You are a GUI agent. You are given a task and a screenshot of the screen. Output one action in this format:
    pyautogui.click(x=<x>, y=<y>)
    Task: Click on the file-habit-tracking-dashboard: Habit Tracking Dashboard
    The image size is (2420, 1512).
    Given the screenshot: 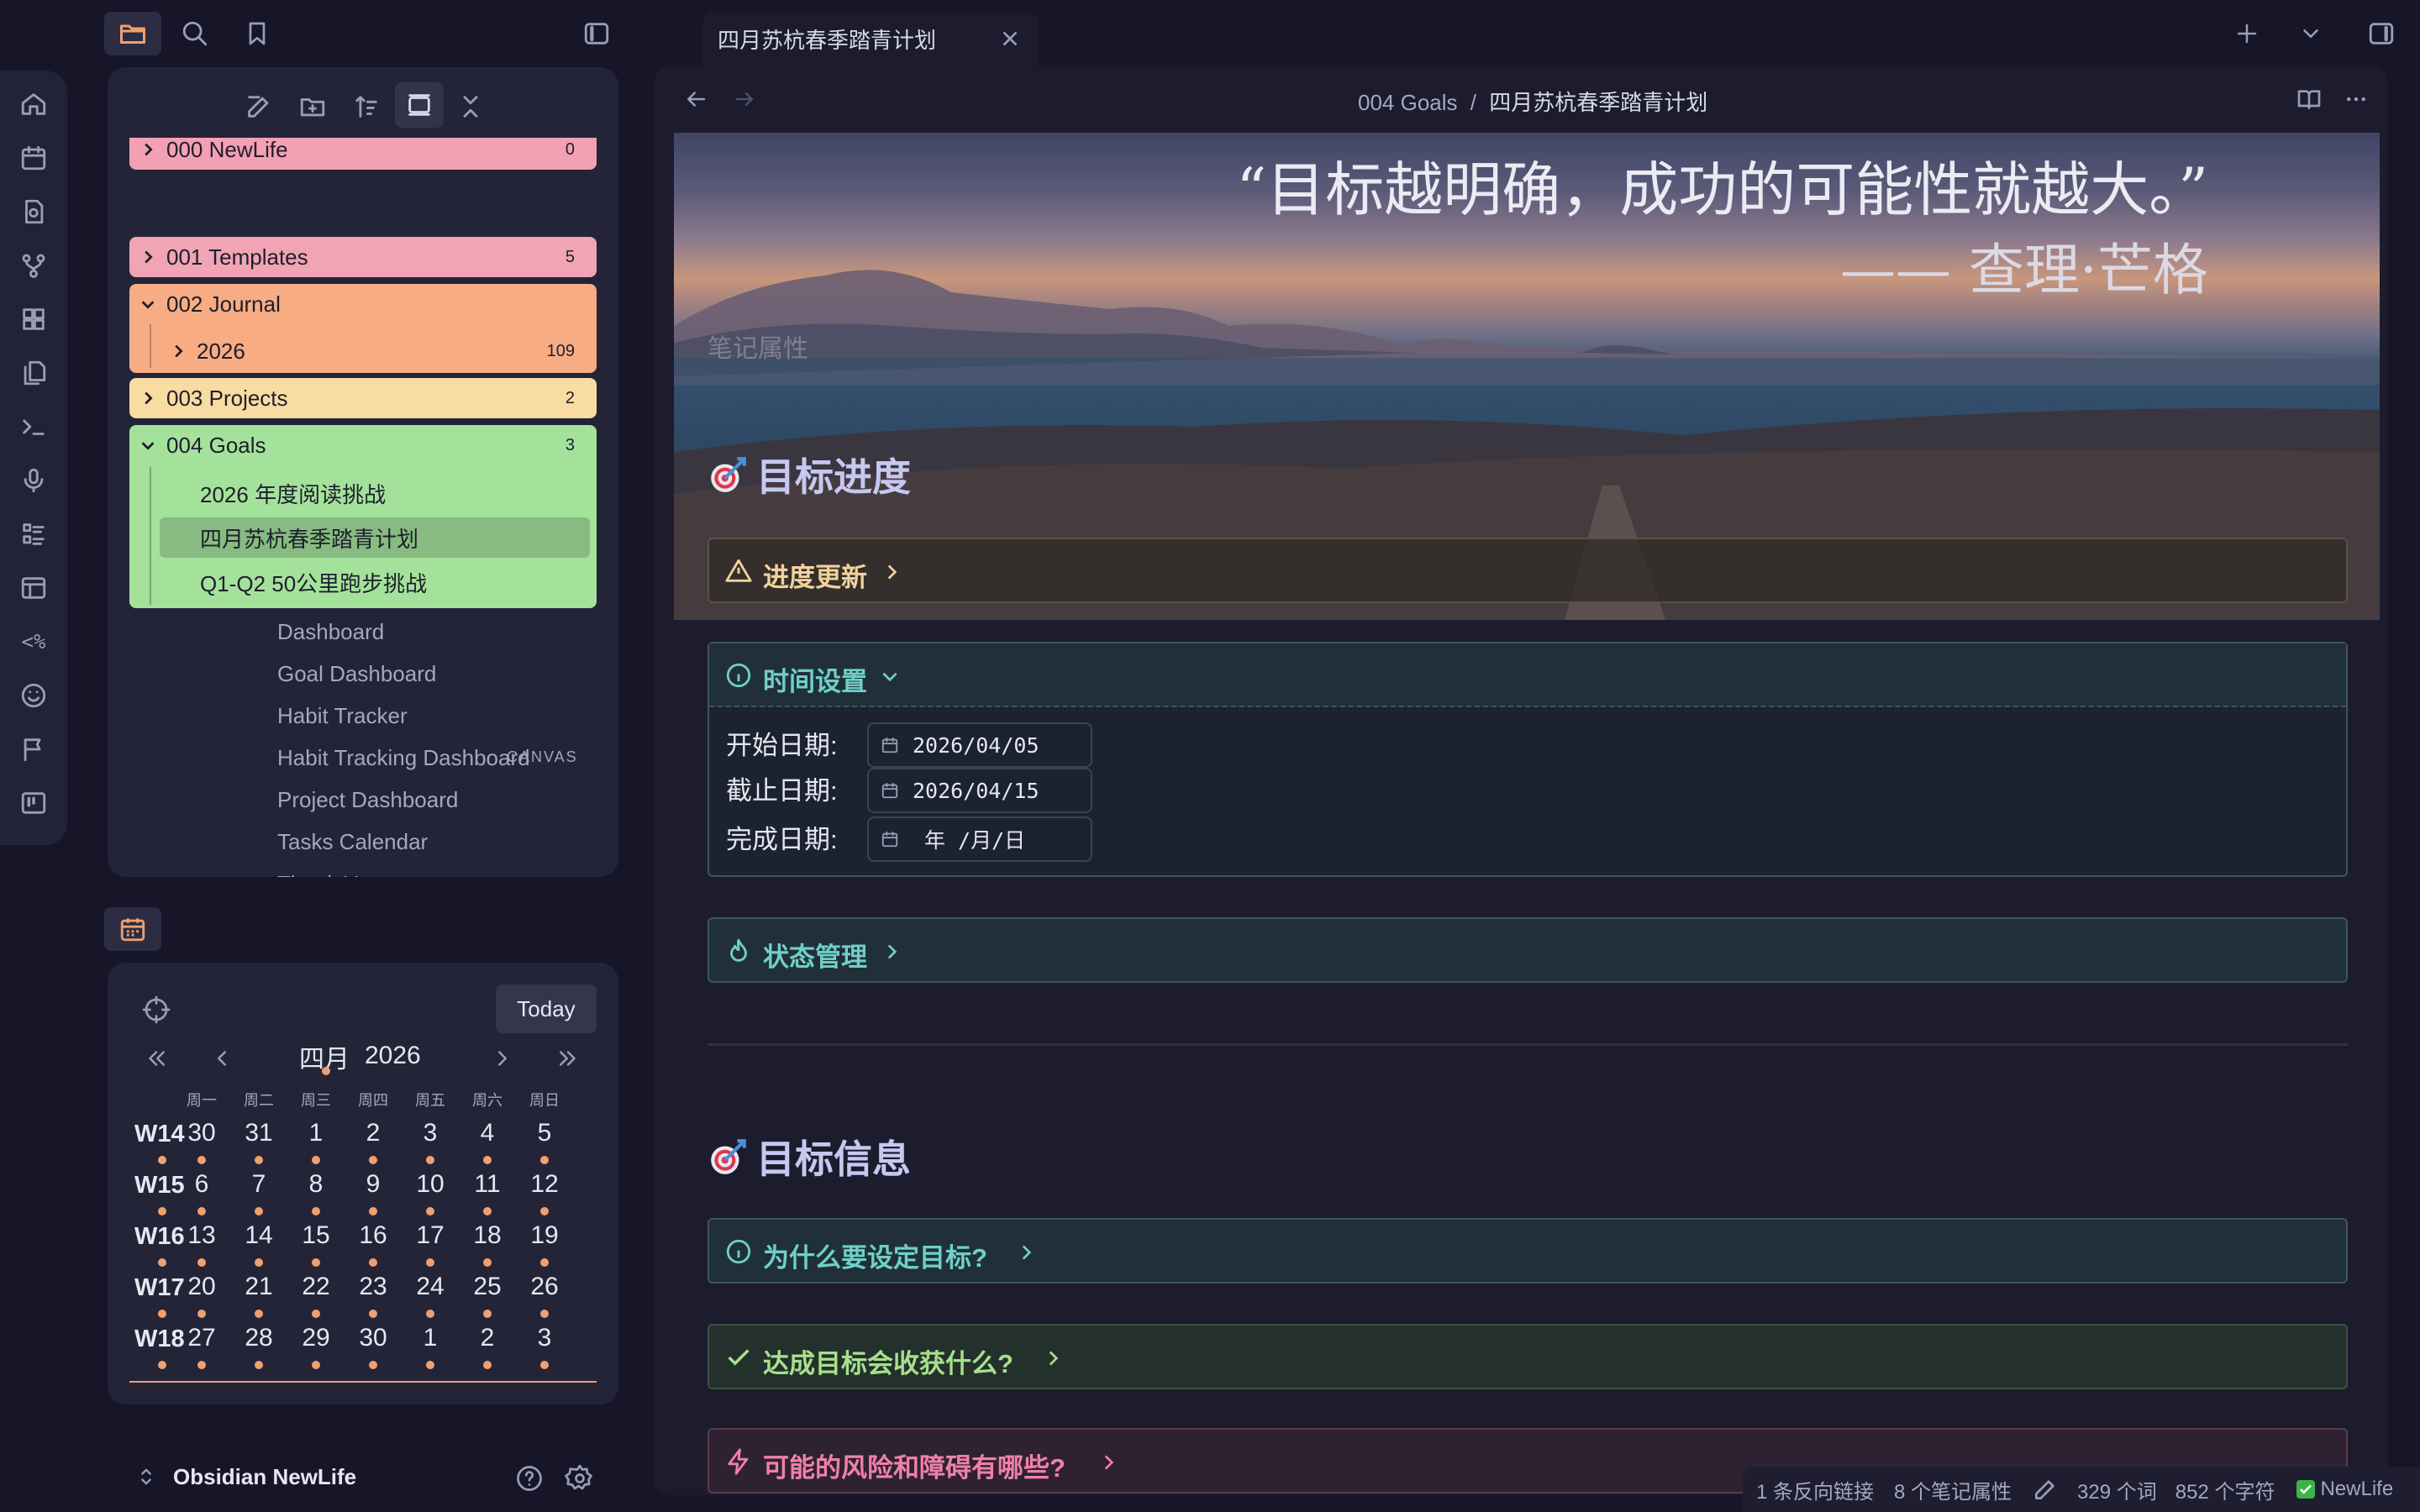 What is the action you would take?
    pyautogui.click(x=404, y=758)
    